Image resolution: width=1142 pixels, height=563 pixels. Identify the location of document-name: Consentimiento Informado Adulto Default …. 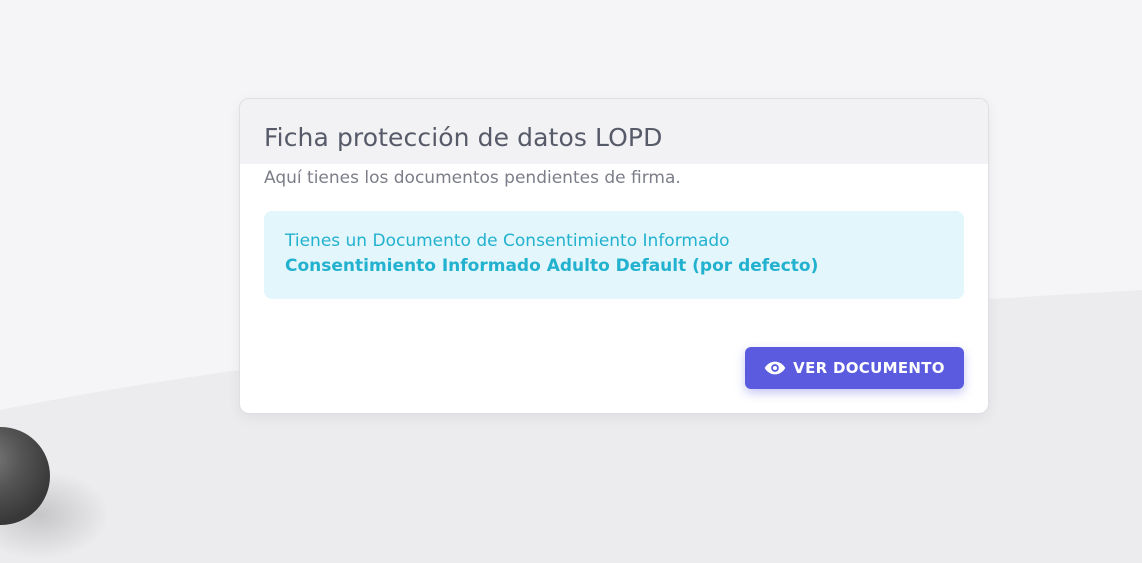
(552, 266).